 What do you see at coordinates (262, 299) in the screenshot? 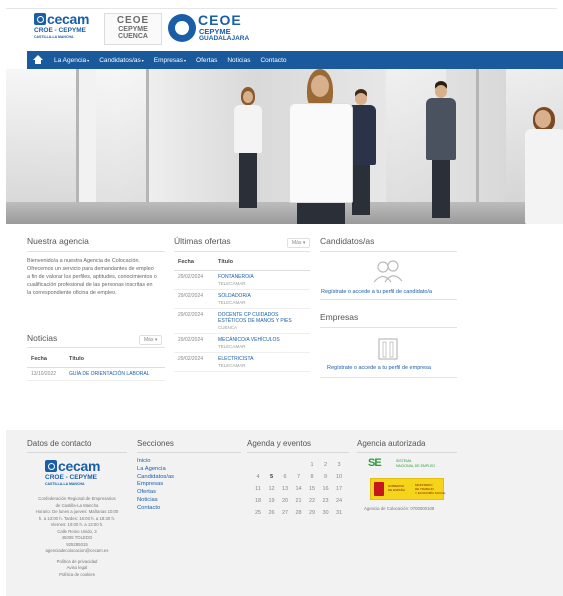
I see `offer-title-link: SOLDADOR/A TELECAMAR` at bounding box center [262, 299].